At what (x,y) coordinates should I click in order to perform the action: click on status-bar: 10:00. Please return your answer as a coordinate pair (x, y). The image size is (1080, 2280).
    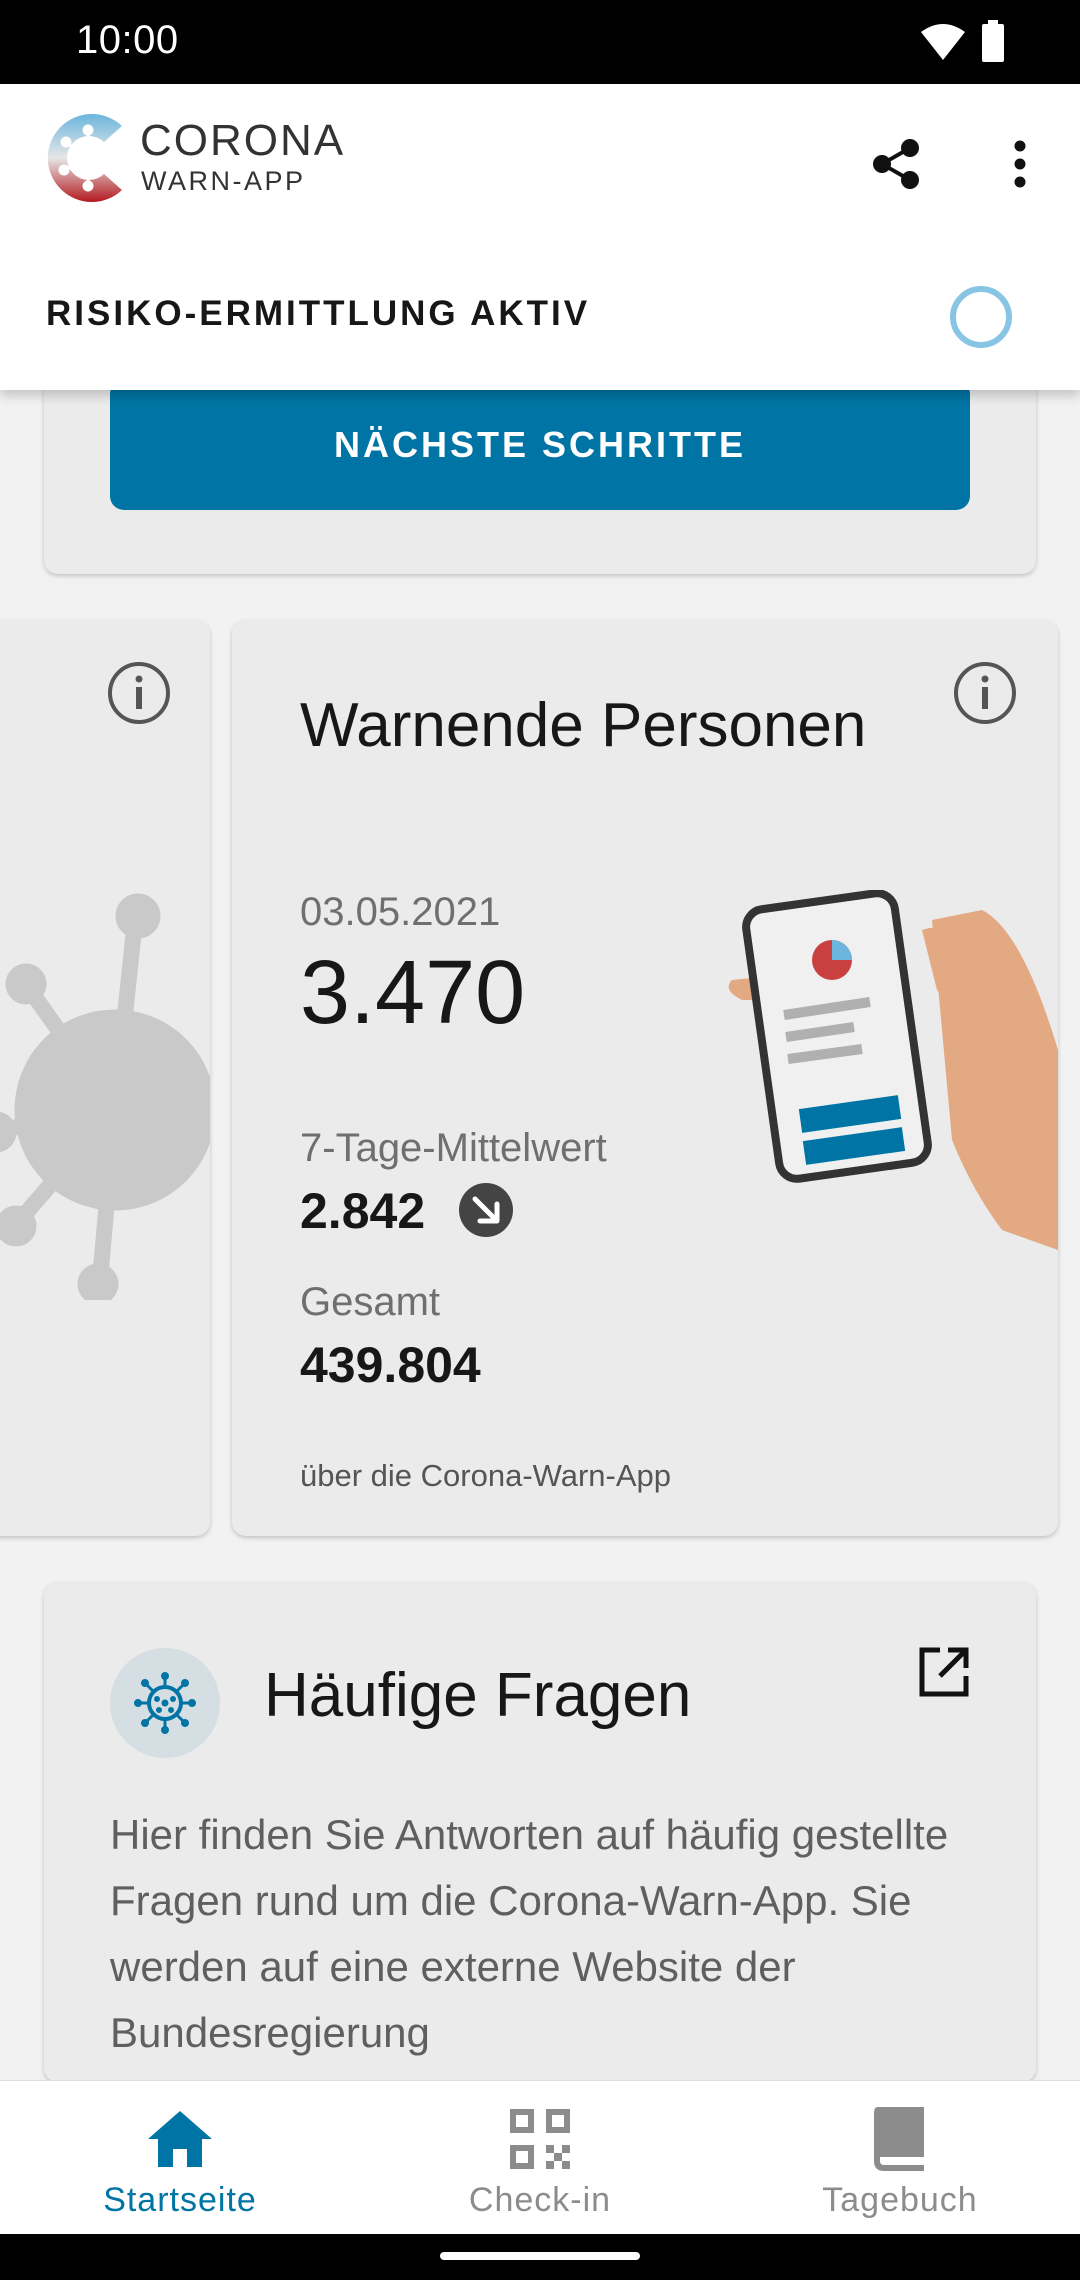
    Looking at the image, I should click on (540, 42).